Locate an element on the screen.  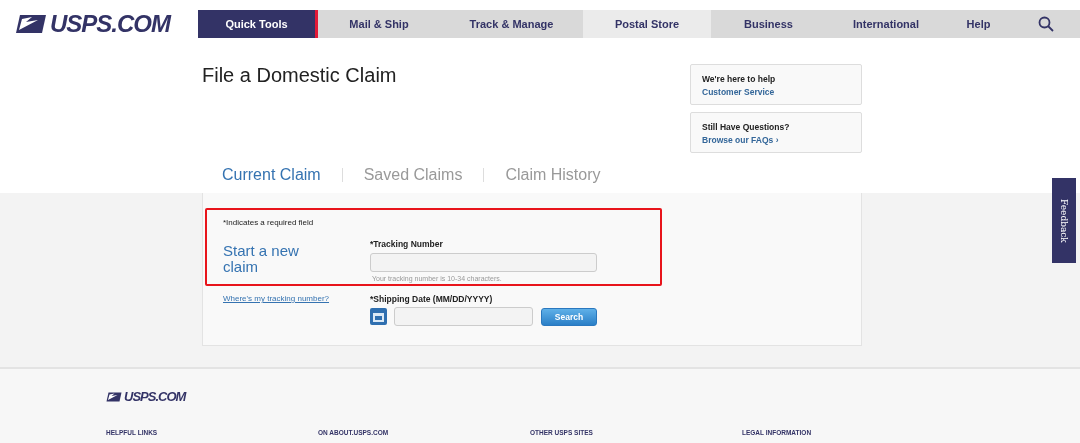
nav-tab: Business is located at coordinates (768, 24).